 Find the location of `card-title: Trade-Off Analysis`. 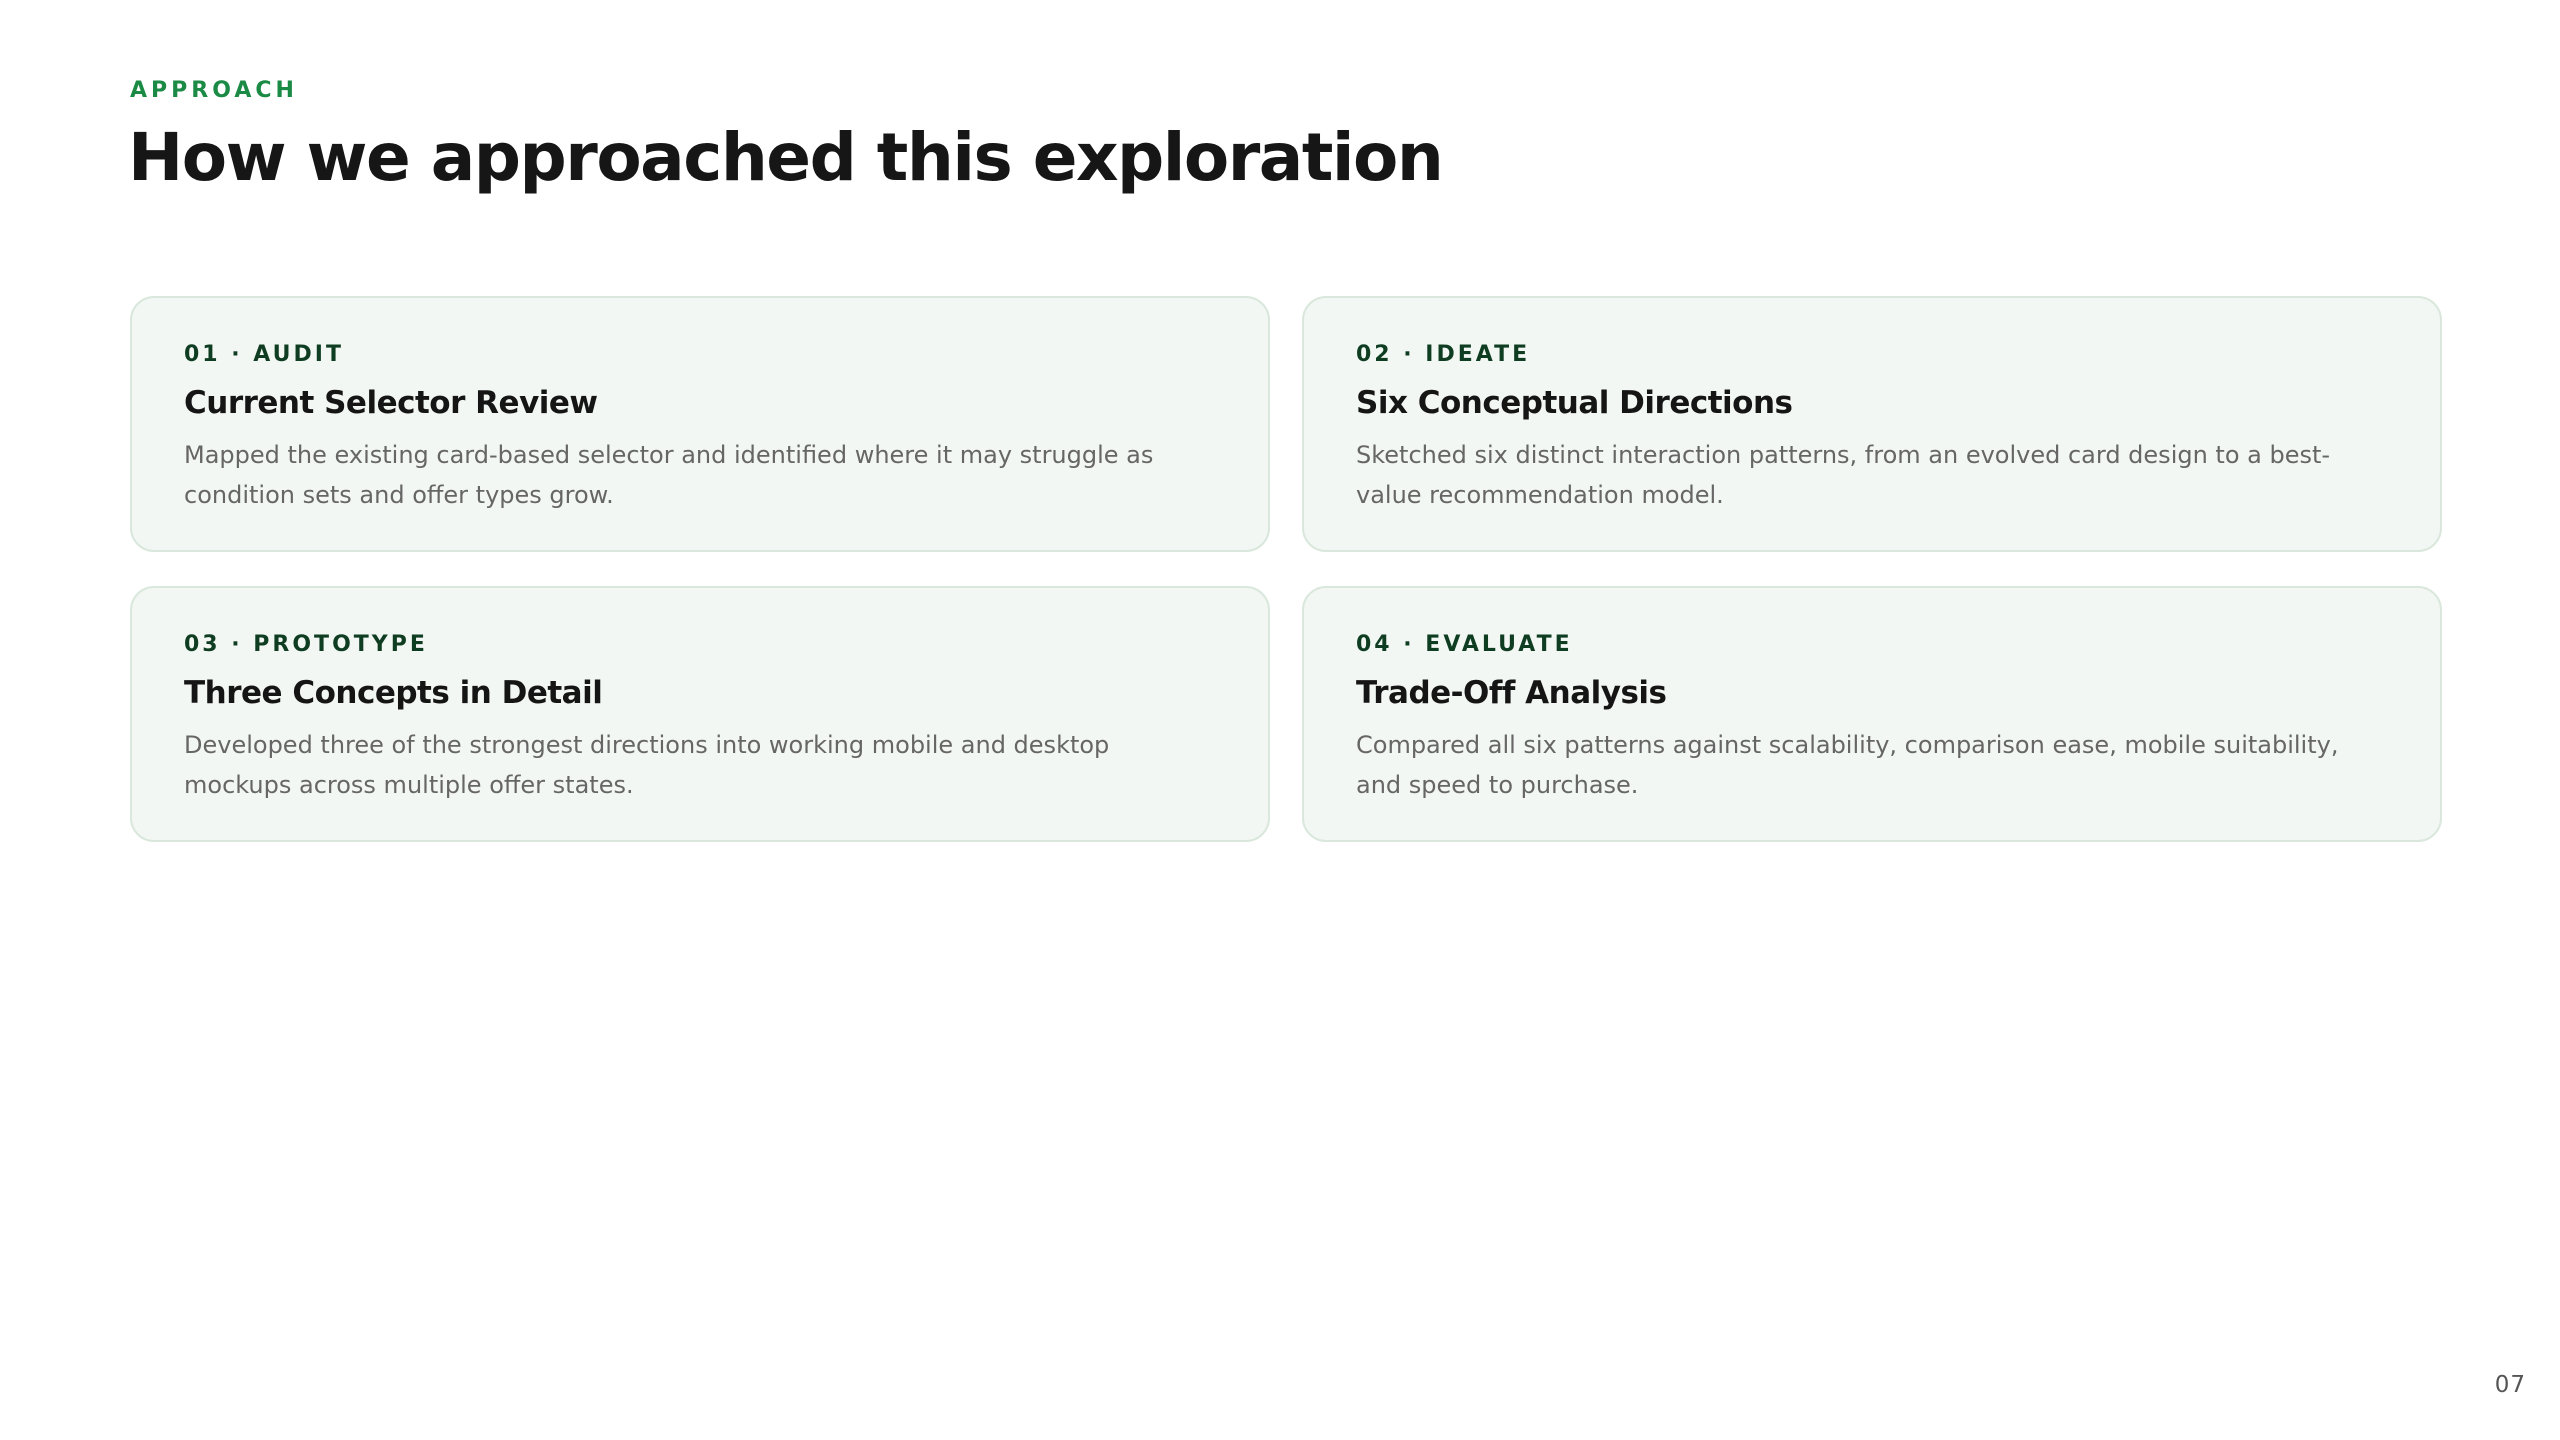

card-title: Trade-Off Analysis is located at coordinates (1511, 693).